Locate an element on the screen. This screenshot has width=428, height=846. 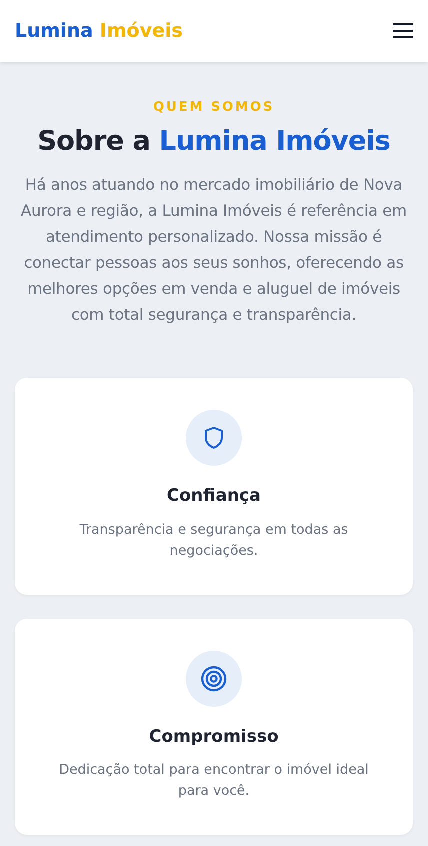
card-description: Transparência e segurança em todas as negociações. is located at coordinates (214, 540).